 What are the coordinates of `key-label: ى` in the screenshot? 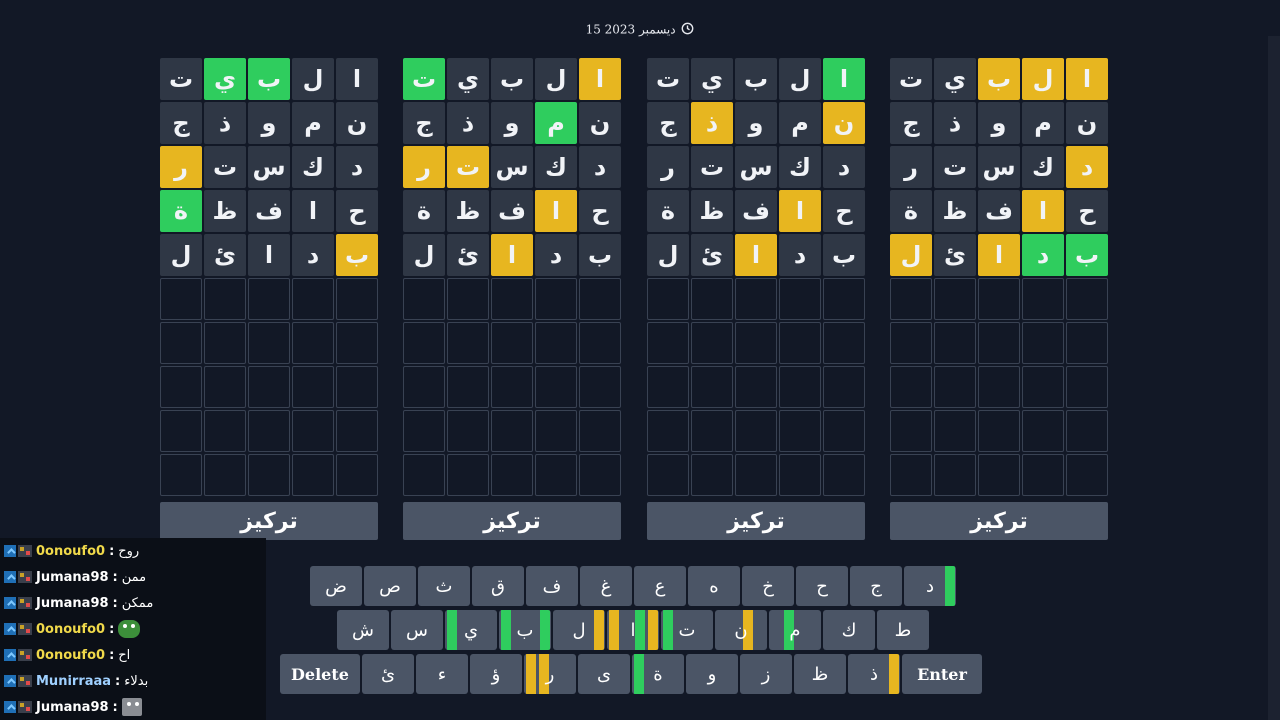 It's located at (604, 674).